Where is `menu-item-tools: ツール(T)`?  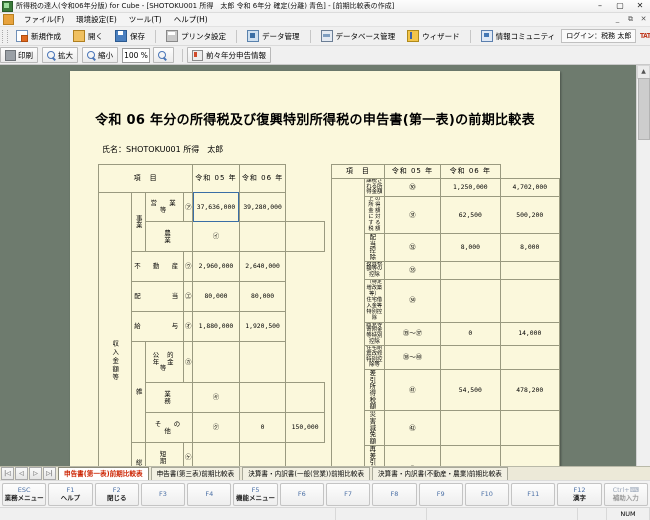 menu-item-tools: ツール(T) is located at coordinates (145, 19).